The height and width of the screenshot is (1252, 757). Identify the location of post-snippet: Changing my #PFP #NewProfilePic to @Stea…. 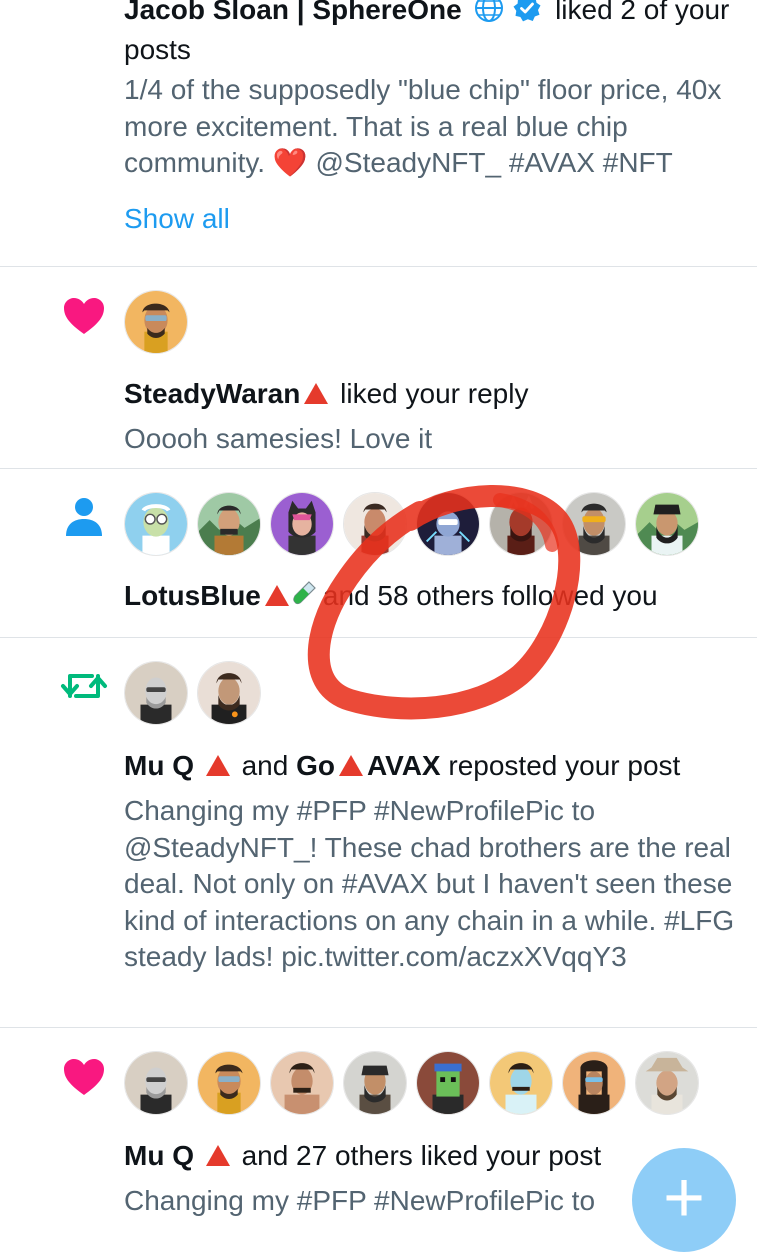
(429, 883).